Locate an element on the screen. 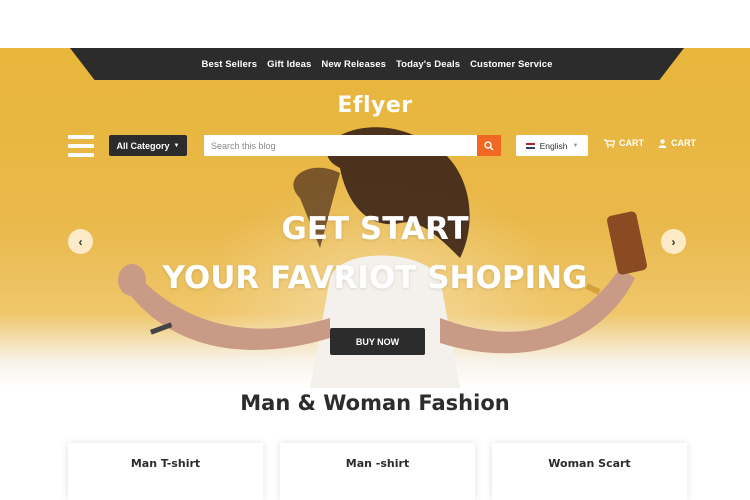 This screenshot has width=750, height=500. nav-link-gift-ideas: Gift Ideas is located at coordinates (289, 64).